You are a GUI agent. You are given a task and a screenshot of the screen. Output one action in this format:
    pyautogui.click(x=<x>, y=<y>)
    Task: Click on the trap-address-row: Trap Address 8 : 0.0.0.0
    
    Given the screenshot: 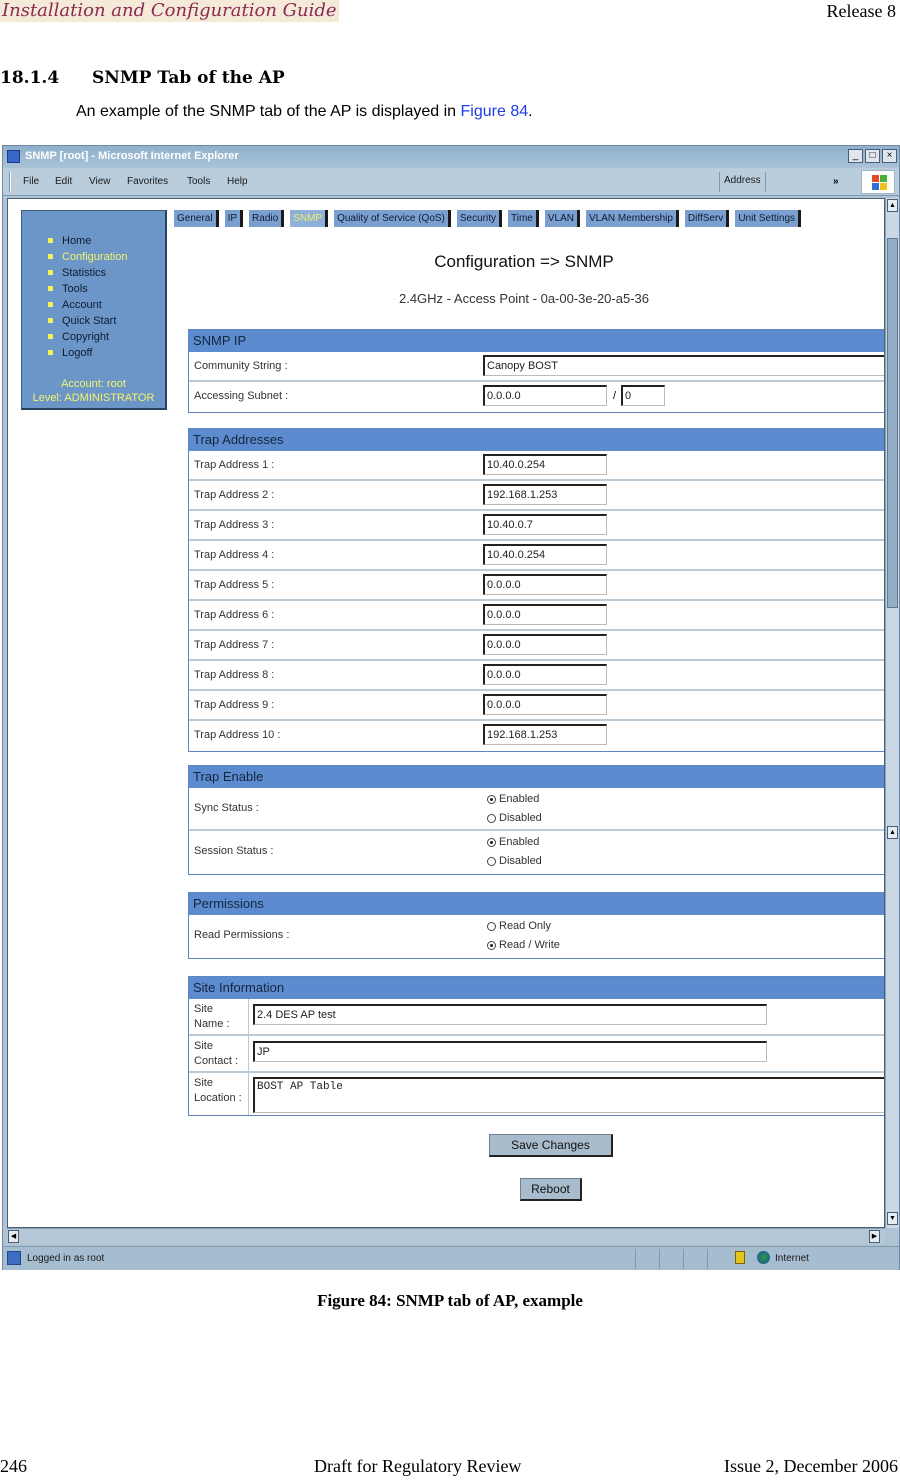 What is the action you would take?
    pyautogui.click(x=536, y=676)
    